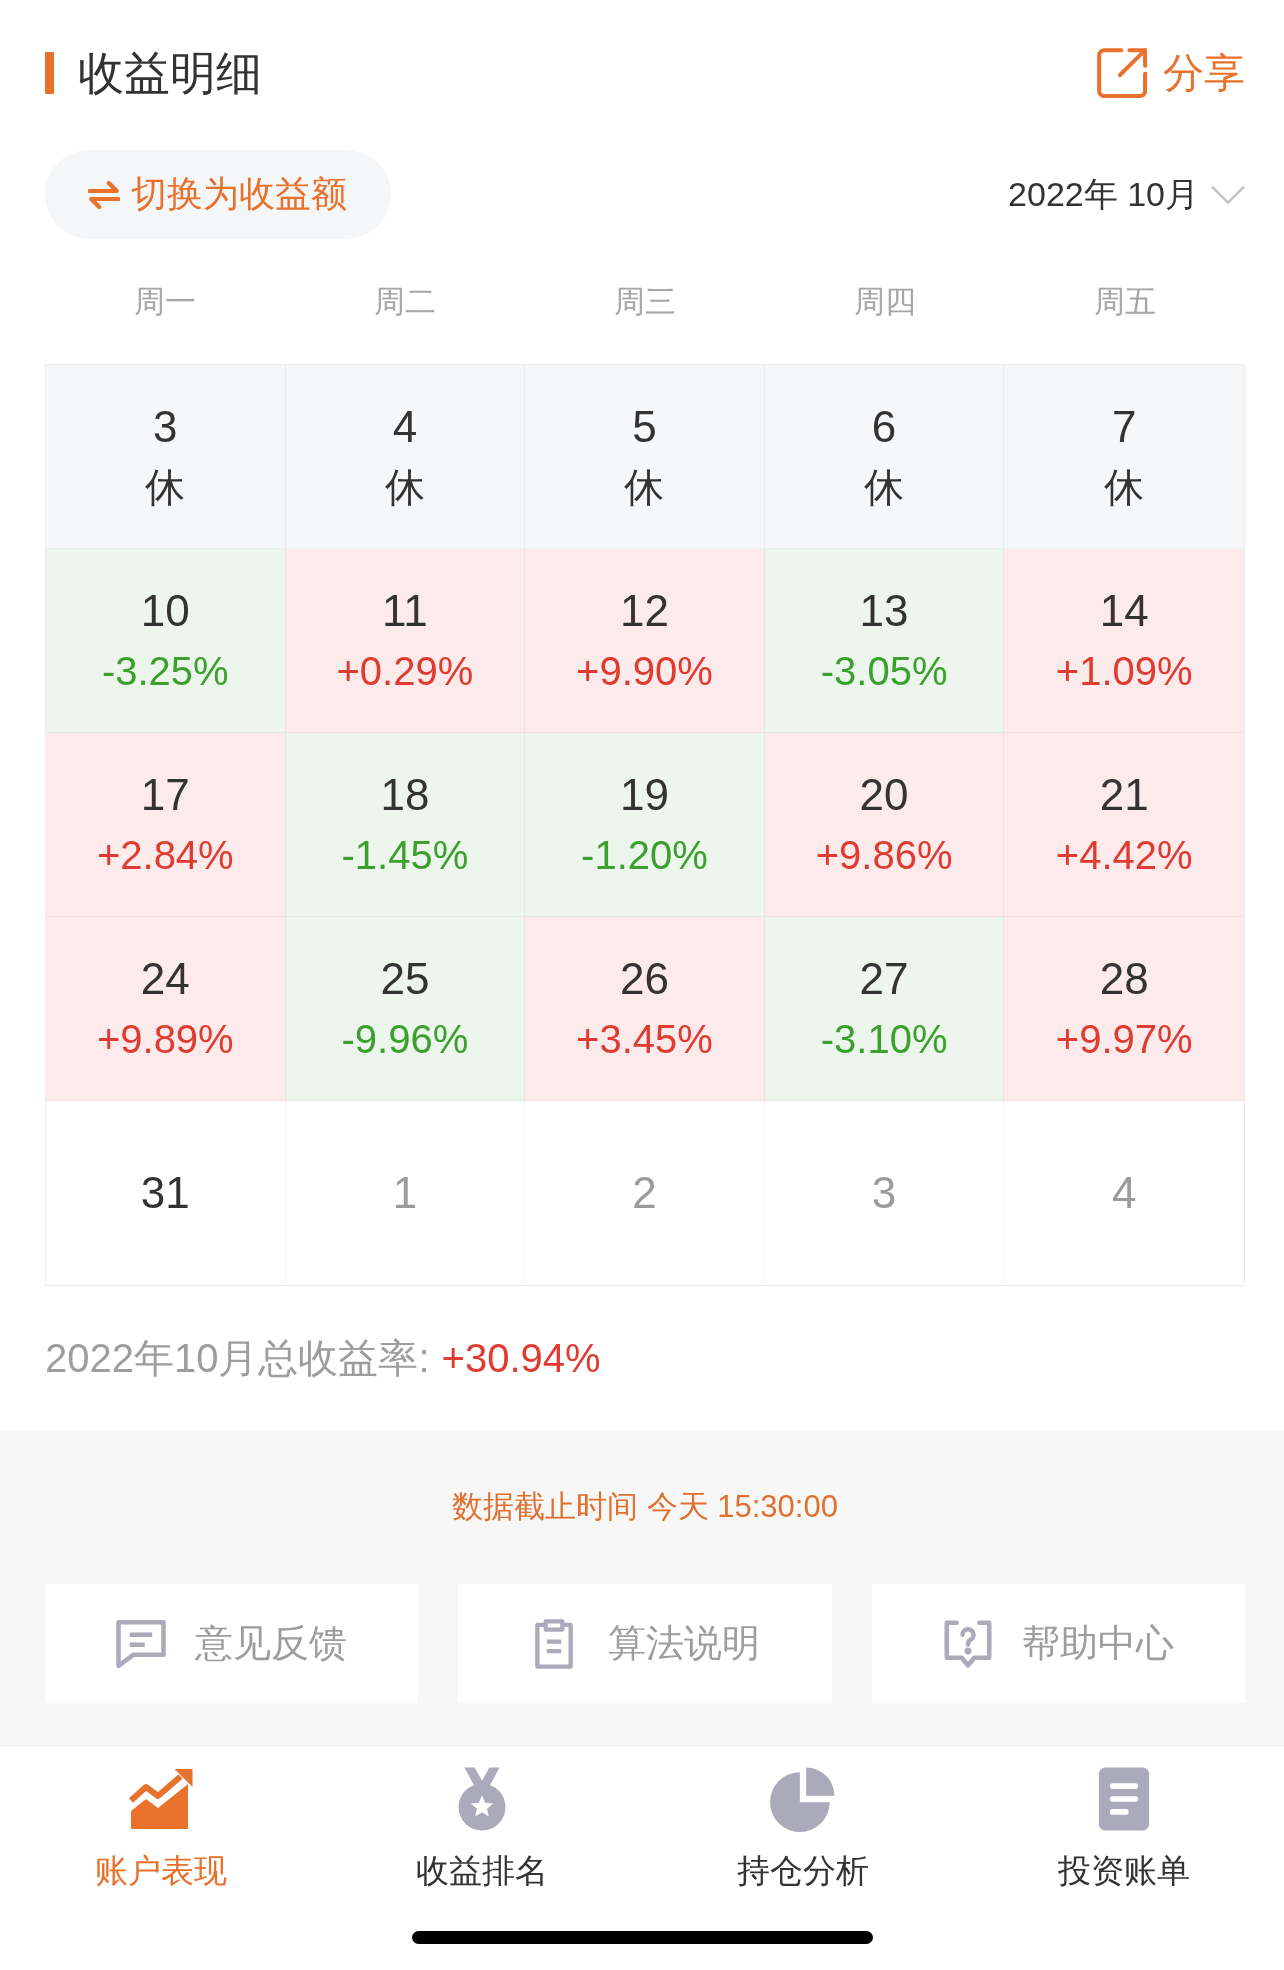 The height and width of the screenshot is (1970, 1284). Describe the element at coordinates (645, 457) in the screenshot. I see `calendar-day-cell: 5 休` at that location.